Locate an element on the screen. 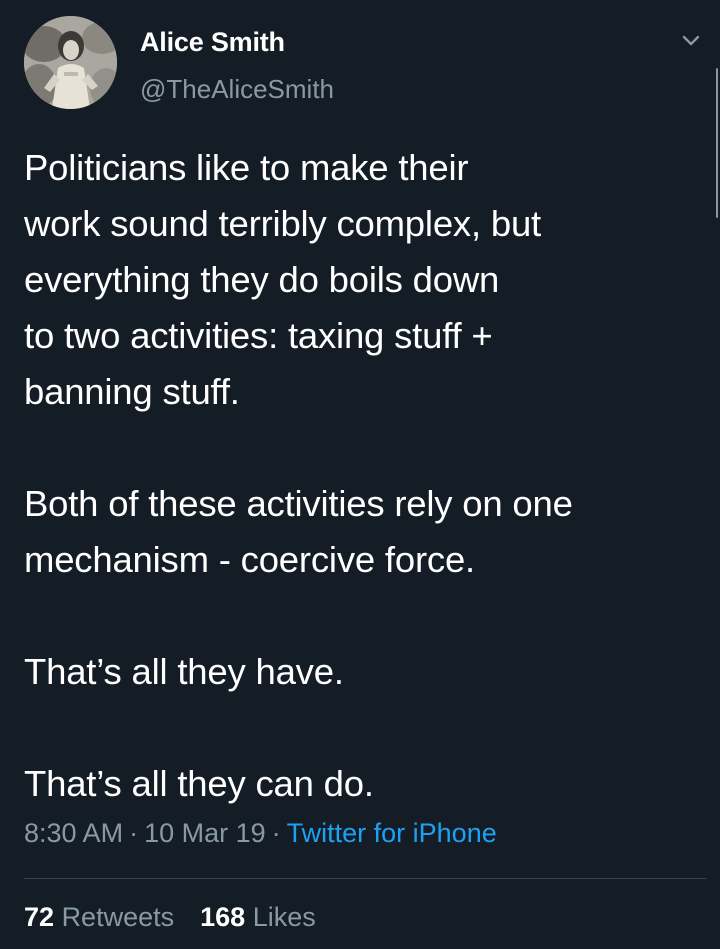 The height and width of the screenshot is (949, 720). engagement-stats: 72 Retweets 168 Likes is located at coordinates (170, 917).